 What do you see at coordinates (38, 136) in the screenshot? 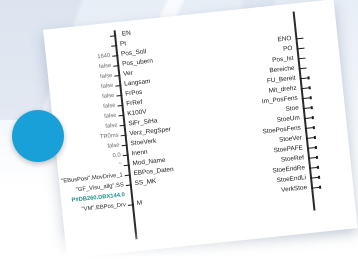
I see `blue-circle-marker` at bounding box center [38, 136].